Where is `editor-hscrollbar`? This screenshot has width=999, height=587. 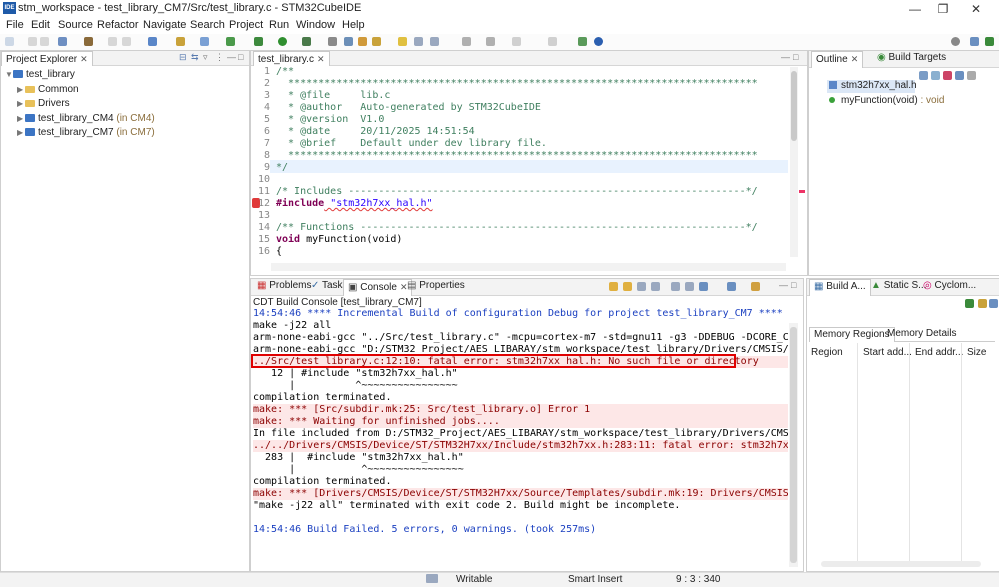
editor-hscrollbar is located at coordinates (528, 267).